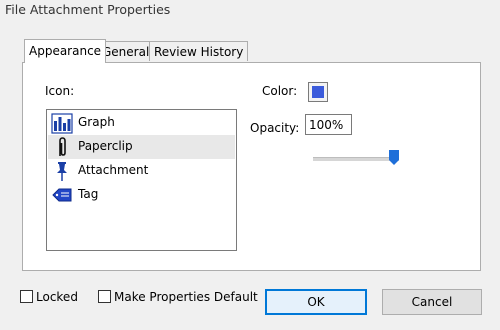 The height and width of the screenshot is (330, 500). What do you see at coordinates (65, 51) in the screenshot?
I see `tab-appearance: Appearance` at bounding box center [65, 51].